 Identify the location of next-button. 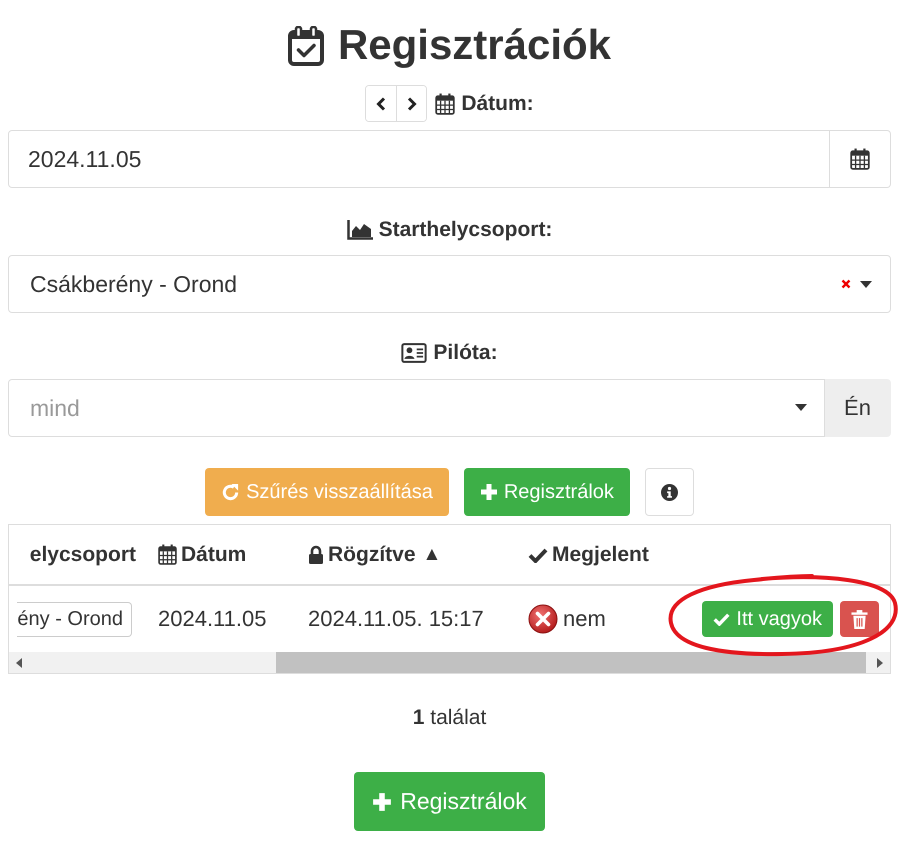
(411, 103).